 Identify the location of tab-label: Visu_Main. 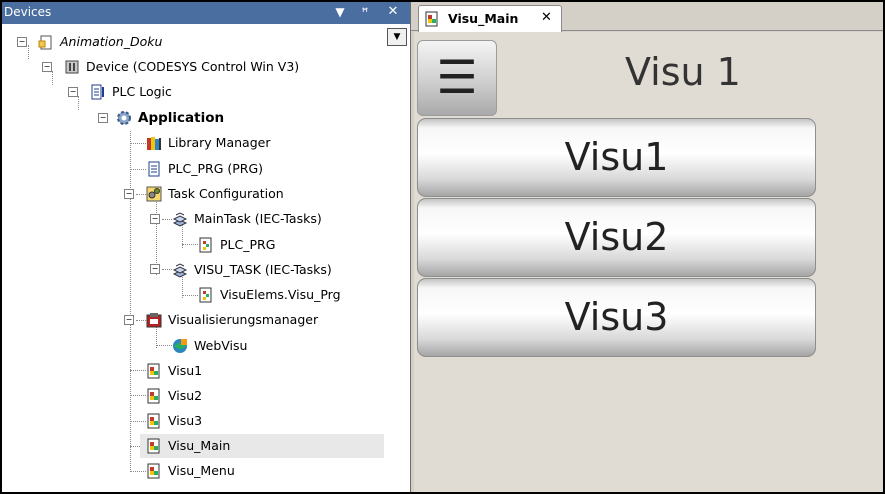
(483, 18).